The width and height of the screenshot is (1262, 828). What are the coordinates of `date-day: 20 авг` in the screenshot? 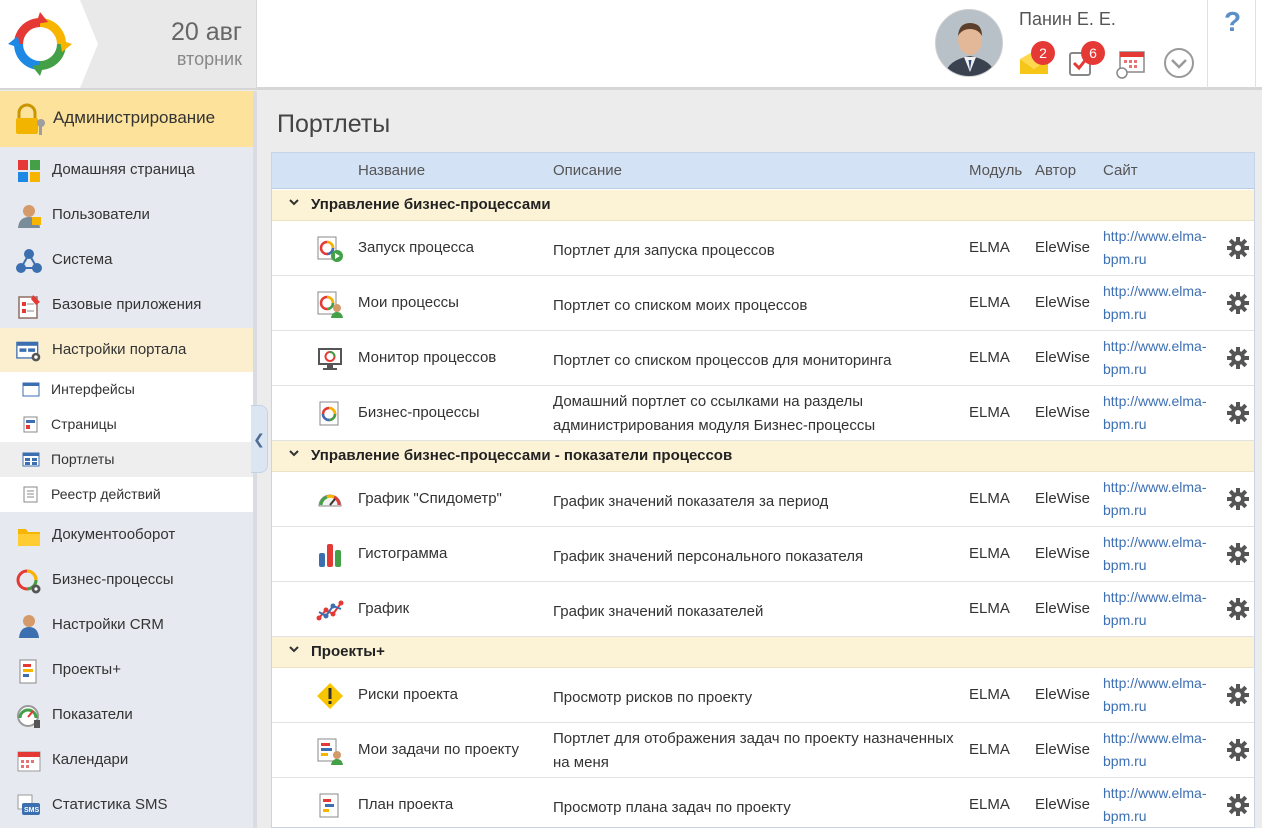 It's located at (206, 32).